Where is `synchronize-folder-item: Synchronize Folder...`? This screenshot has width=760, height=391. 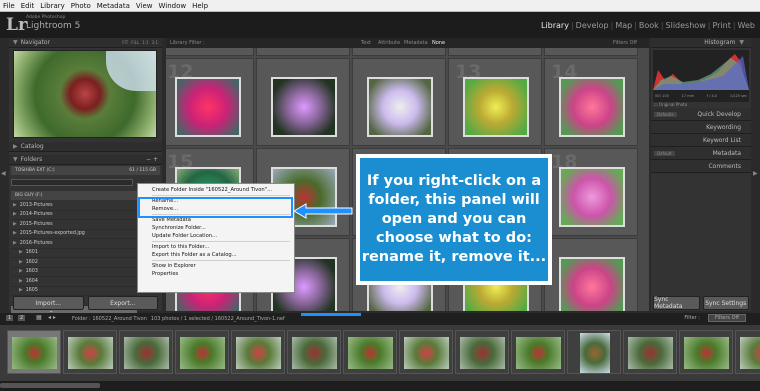 synchronize-folder-item: Synchronize Folder... is located at coordinates (216, 228).